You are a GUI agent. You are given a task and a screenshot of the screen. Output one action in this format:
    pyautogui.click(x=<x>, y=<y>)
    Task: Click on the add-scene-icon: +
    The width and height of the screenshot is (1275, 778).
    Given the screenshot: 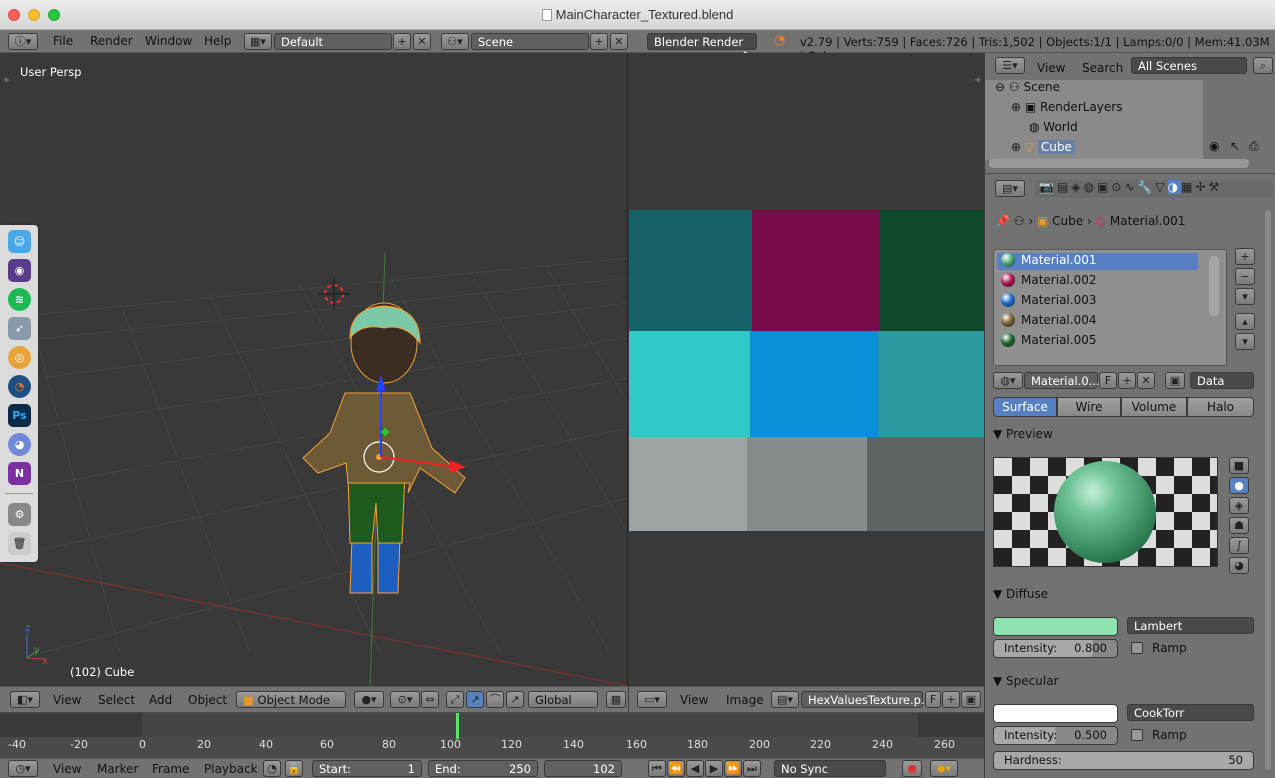 What is the action you would take?
    pyautogui.click(x=599, y=41)
    